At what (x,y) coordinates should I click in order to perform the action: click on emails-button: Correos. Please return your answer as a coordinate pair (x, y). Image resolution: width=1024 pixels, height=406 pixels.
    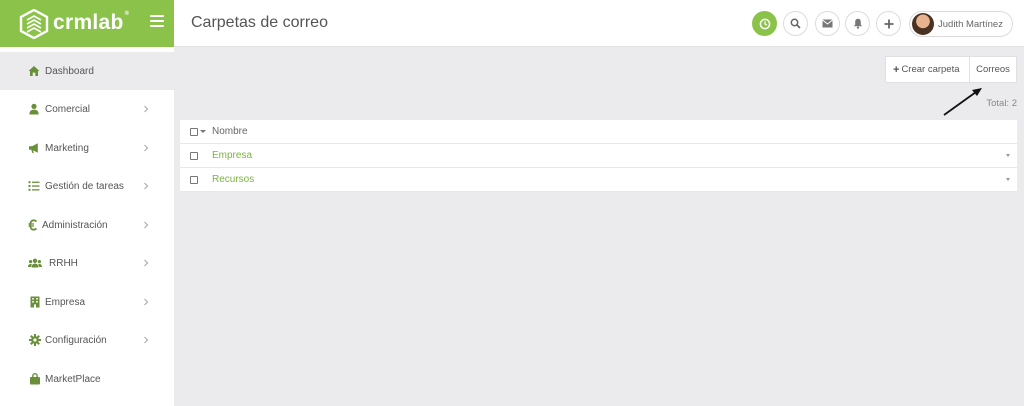
    Looking at the image, I should click on (993, 69).